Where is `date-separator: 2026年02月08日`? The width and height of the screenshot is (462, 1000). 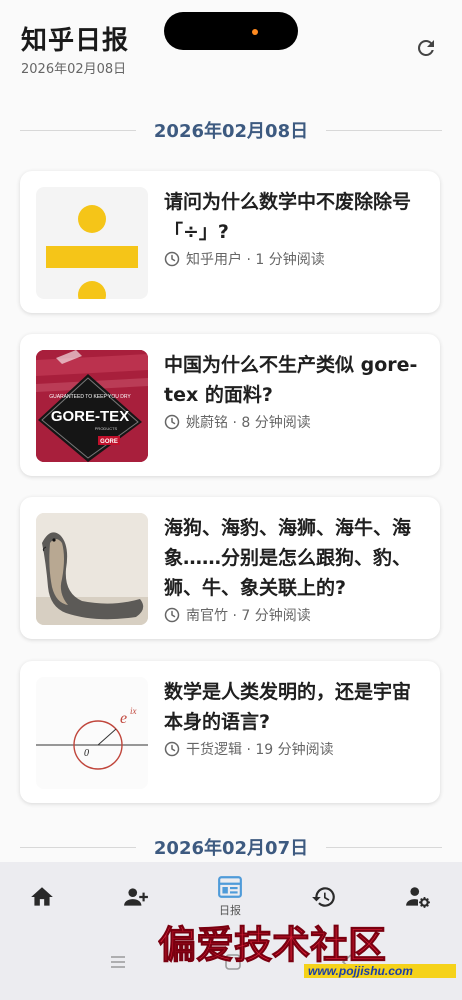
date-separator: 2026年02月08日 is located at coordinates (231, 130).